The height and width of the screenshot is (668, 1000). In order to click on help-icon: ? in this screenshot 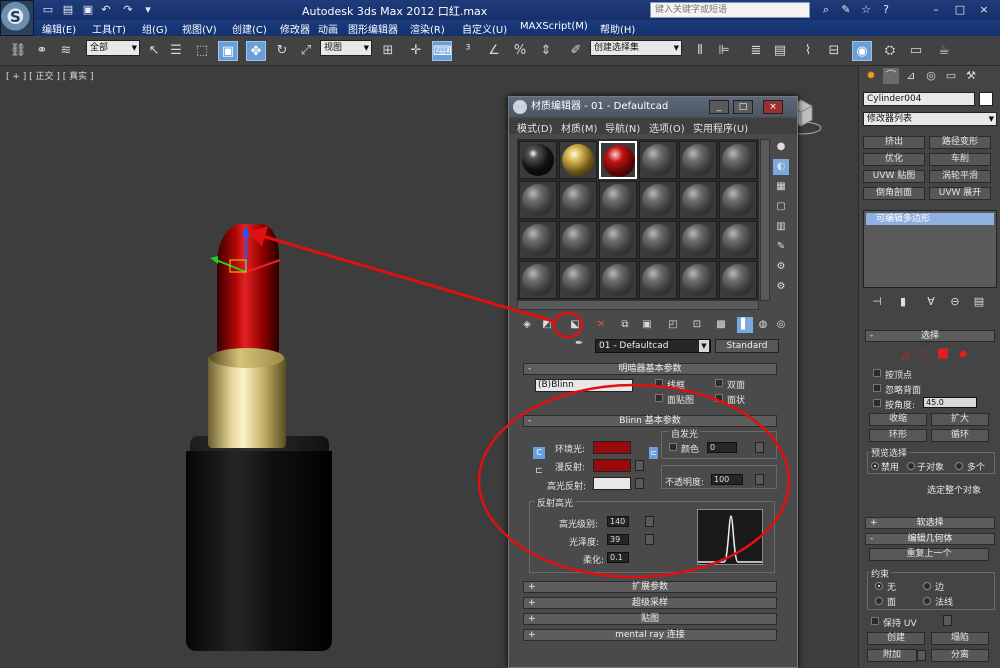, I will do `click(886, 10)`.